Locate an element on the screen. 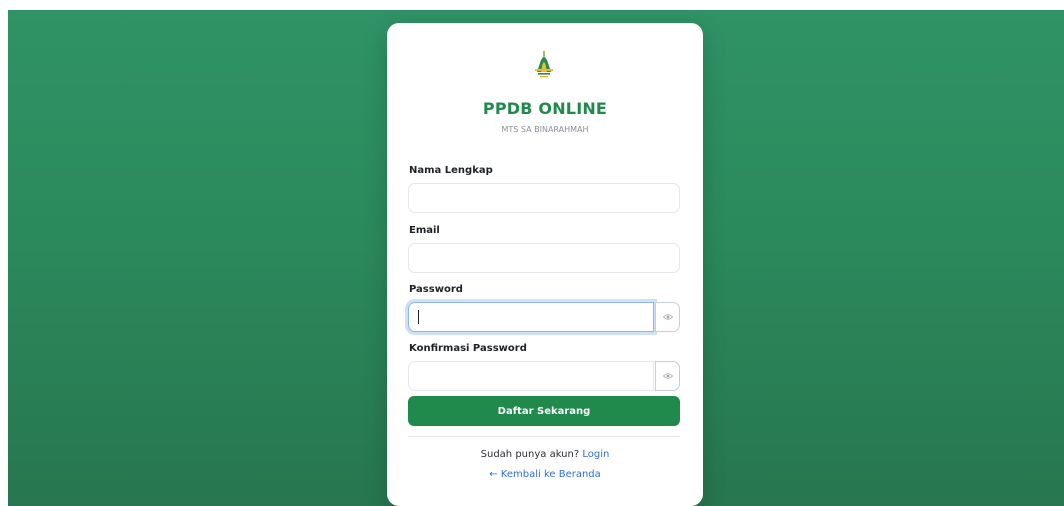 The image size is (1064, 506). divider is located at coordinates (544, 436).